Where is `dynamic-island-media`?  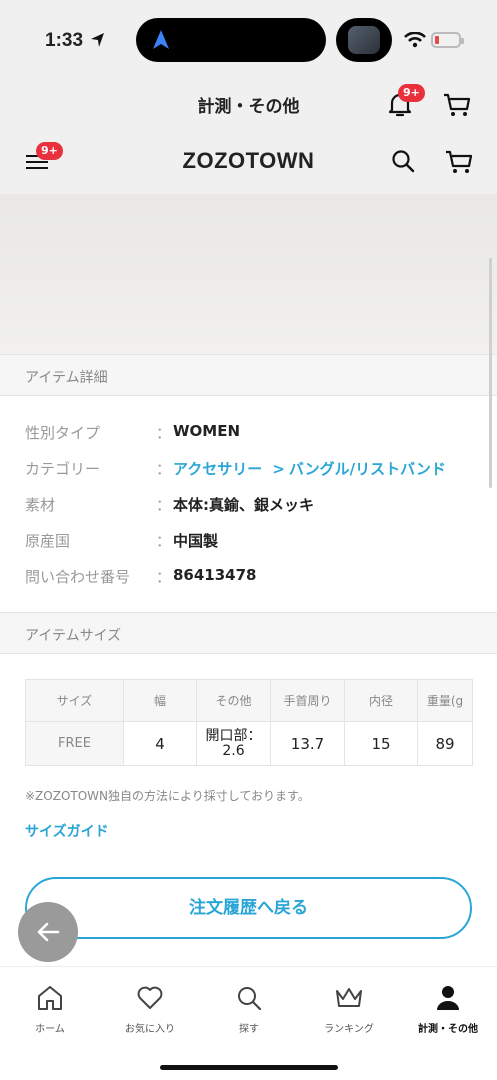
dynamic-island-media is located at coordinates (364, 40).